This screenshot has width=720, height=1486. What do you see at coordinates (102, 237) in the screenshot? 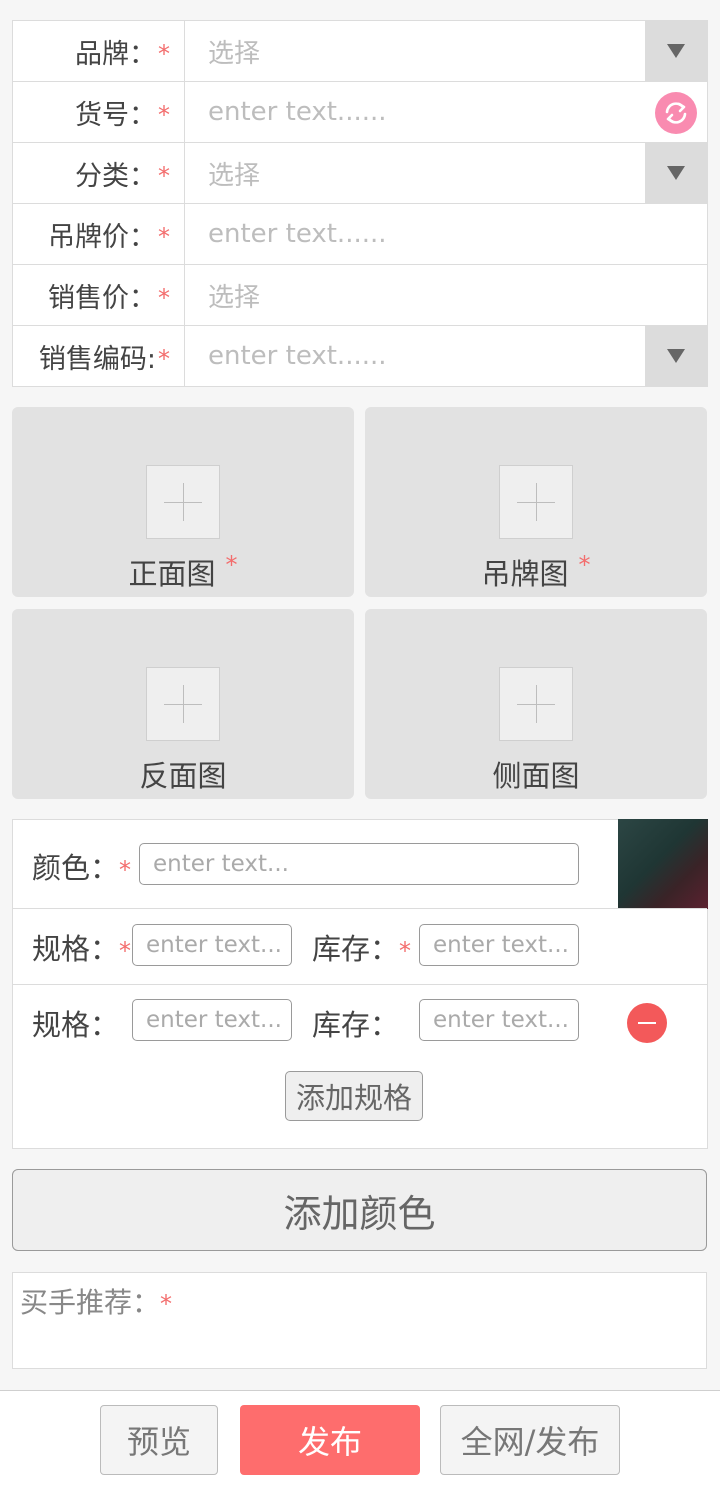
I see `tag-price-label: 吊牌价：` at bounding box center [102, 237].